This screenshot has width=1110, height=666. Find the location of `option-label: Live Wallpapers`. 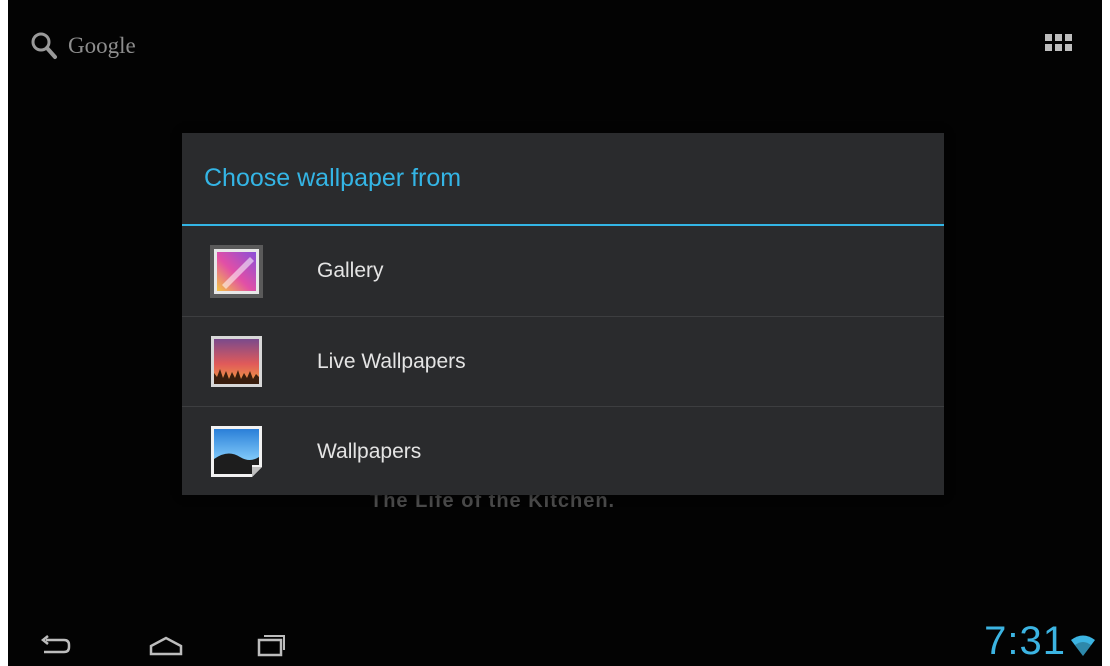

option-label: Live Wallpapers is located at coordinates (391, 361).